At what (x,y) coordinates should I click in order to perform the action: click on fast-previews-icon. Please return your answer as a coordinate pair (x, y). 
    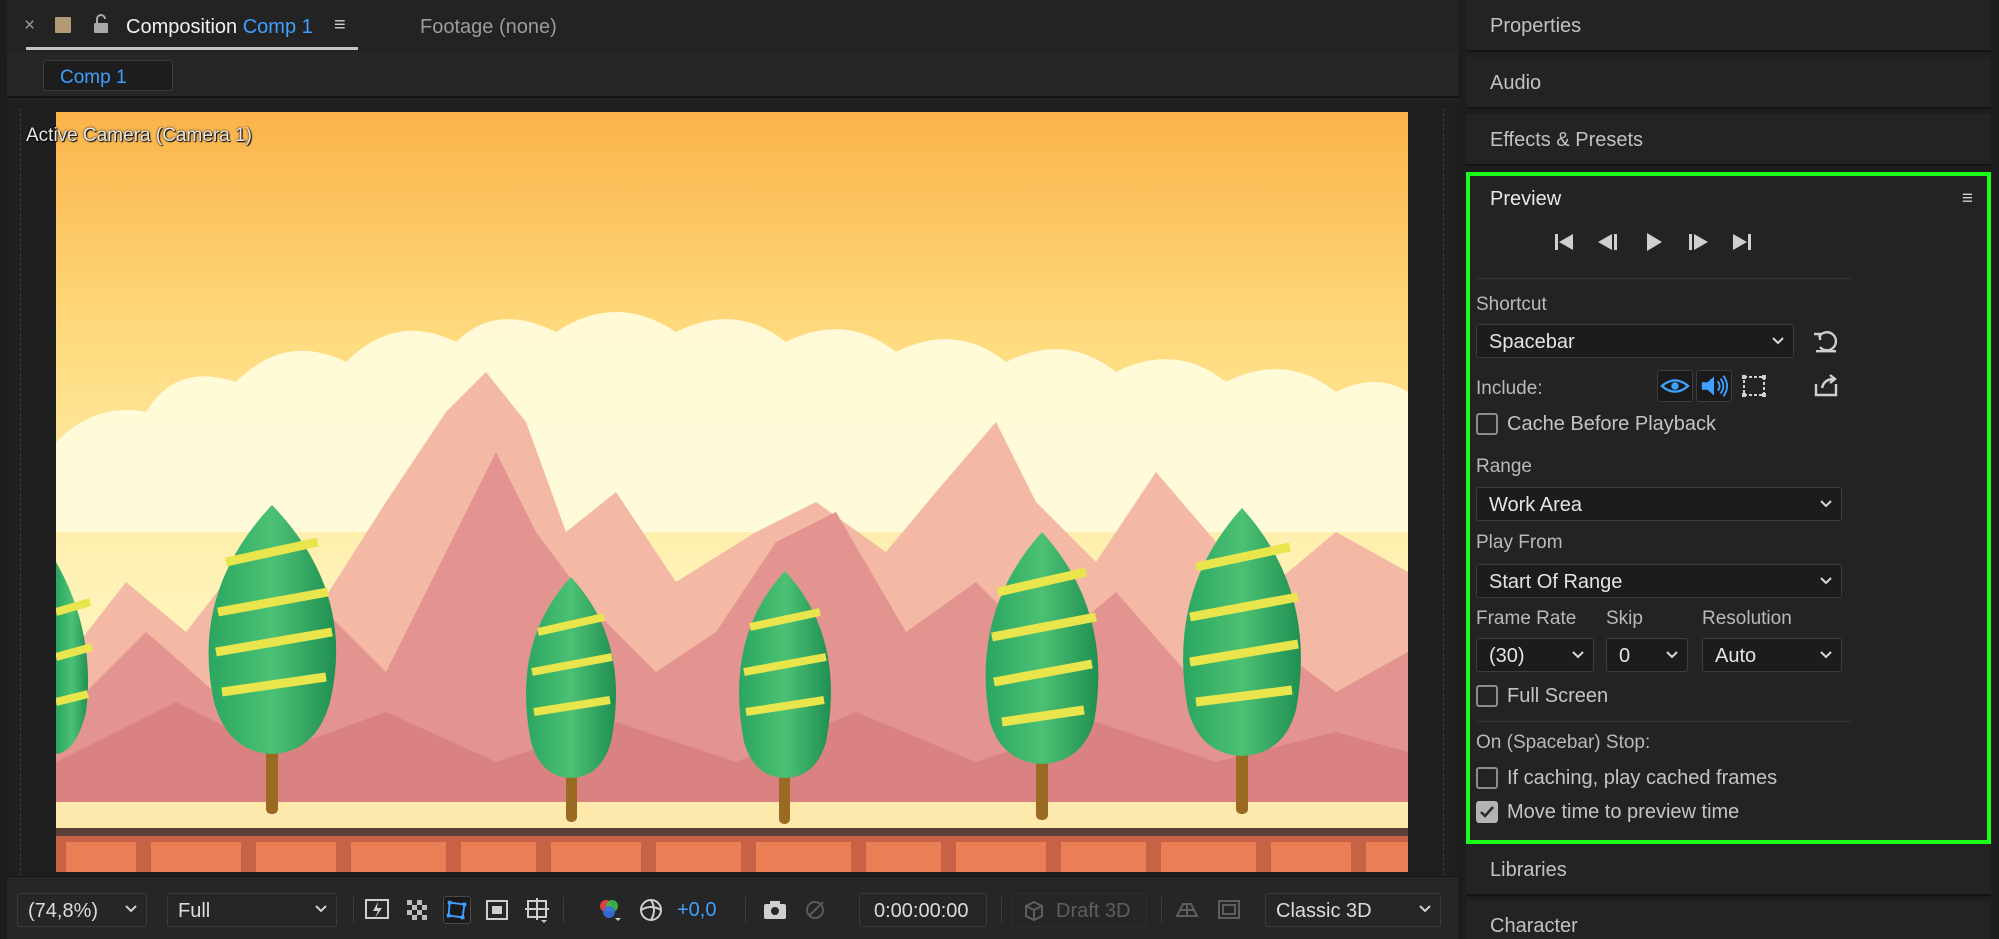
    Looking at the image, I should click on (377, 910).